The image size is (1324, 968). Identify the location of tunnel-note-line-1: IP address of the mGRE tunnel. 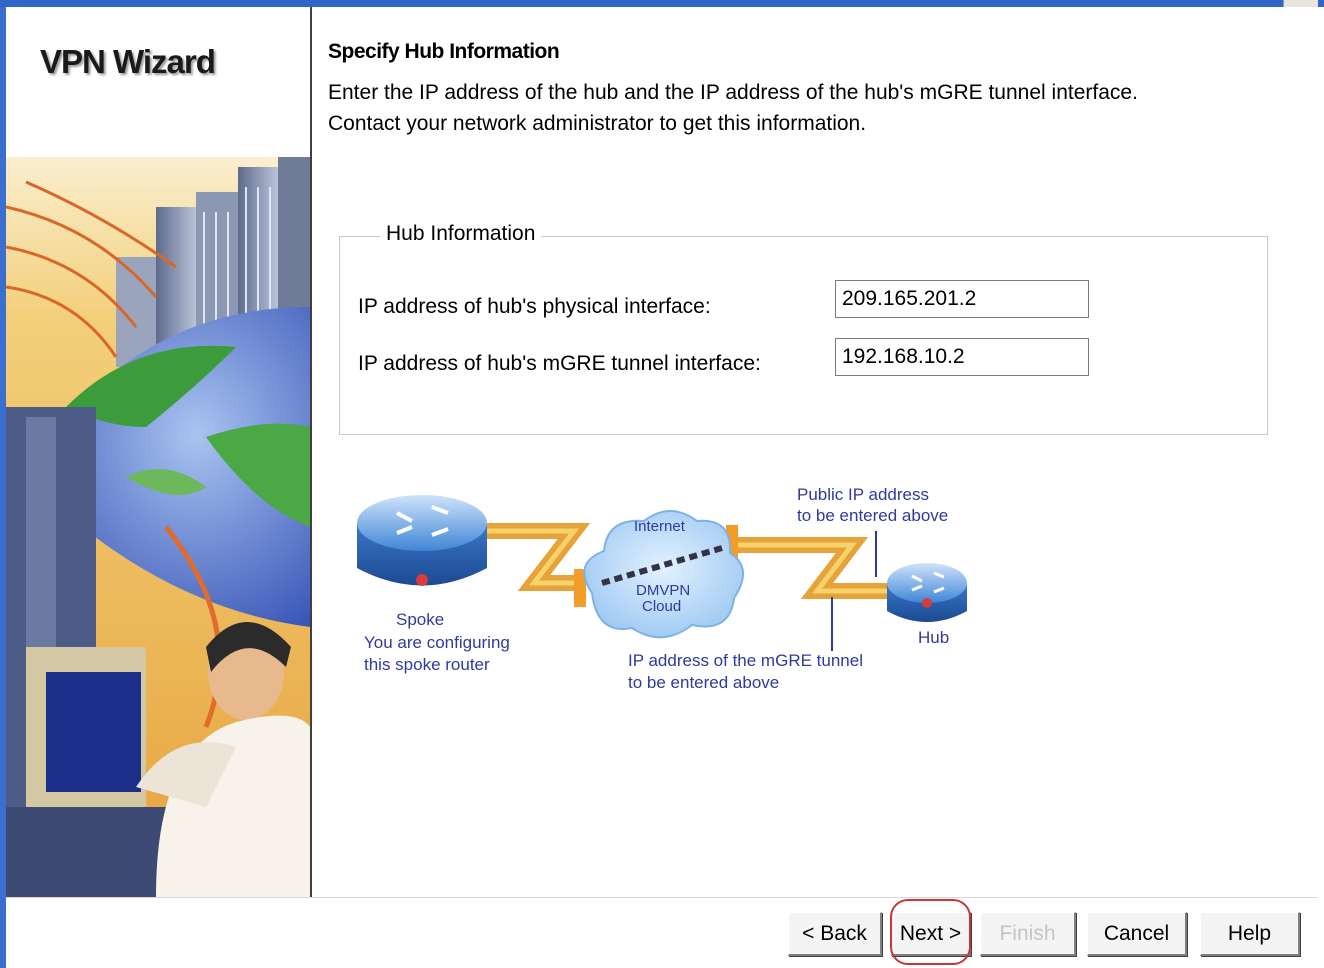
(745, 660).